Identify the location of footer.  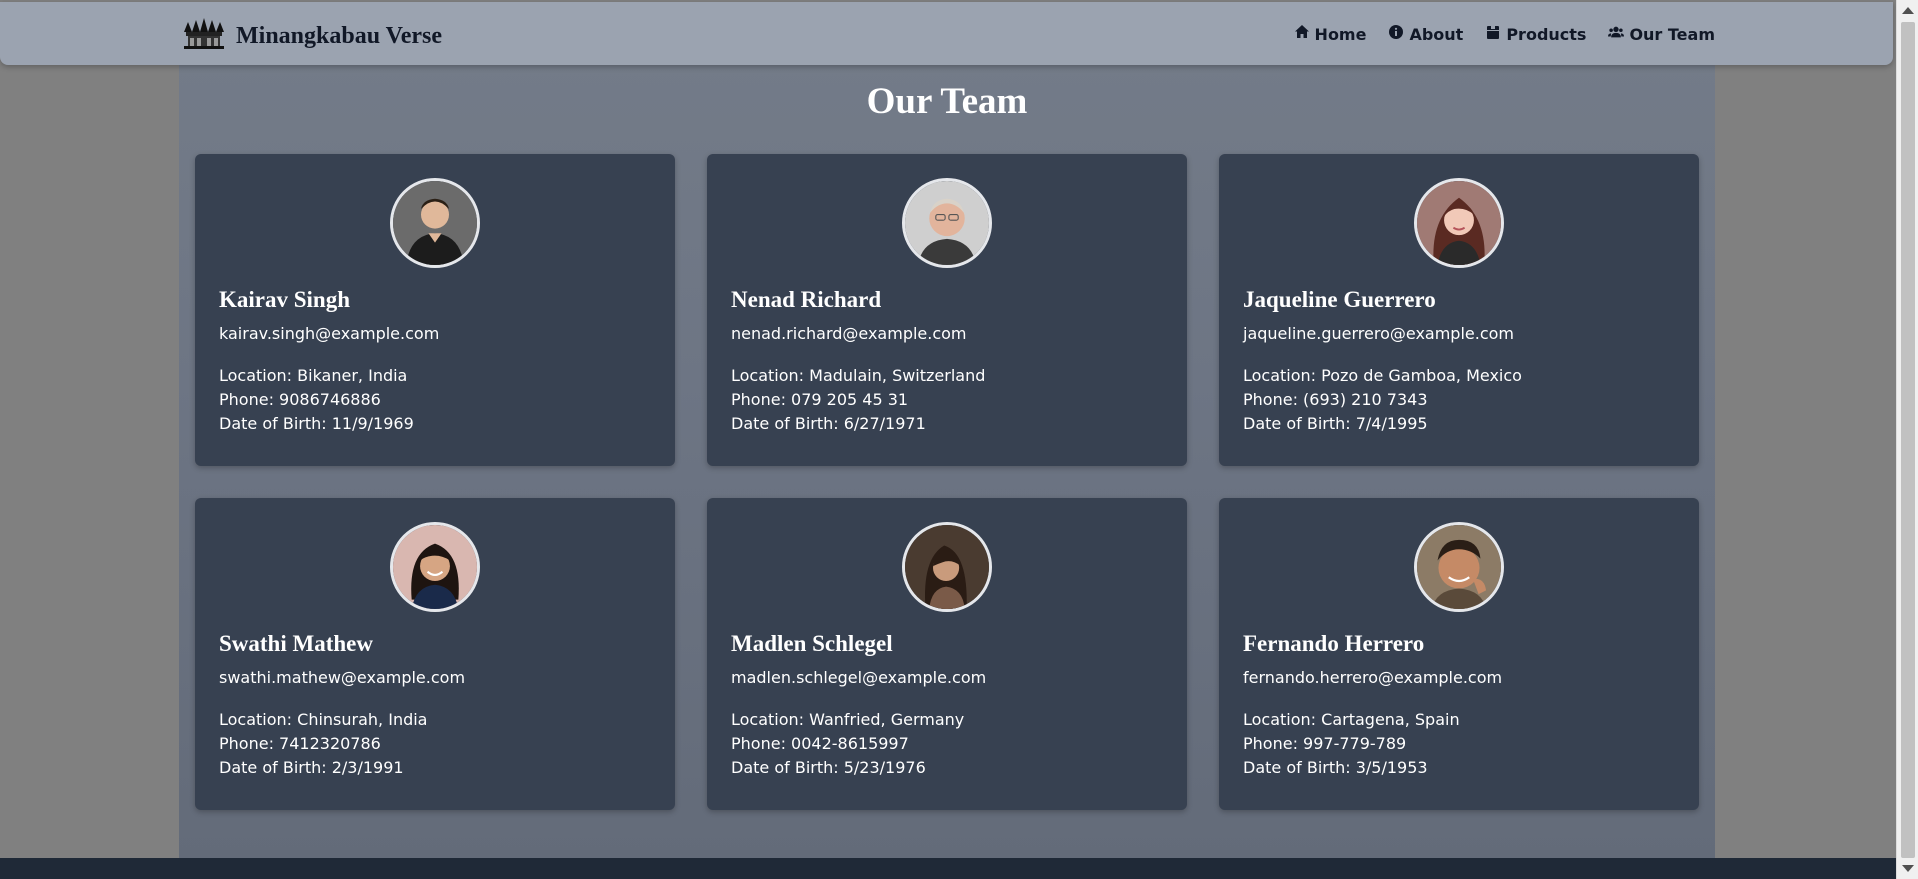
(948, 868).